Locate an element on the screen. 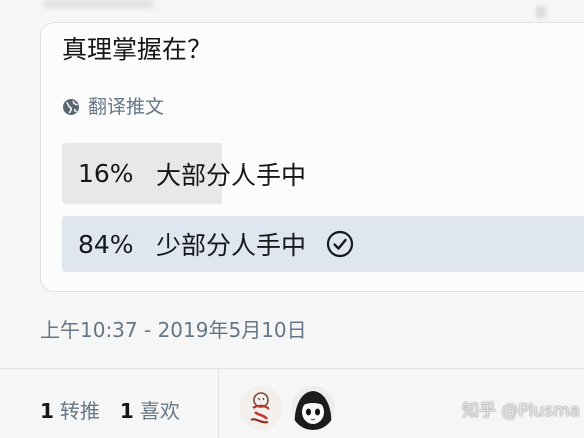 The image size is (584, 438). likes-count: 1 is located at coordinates (126, 411).